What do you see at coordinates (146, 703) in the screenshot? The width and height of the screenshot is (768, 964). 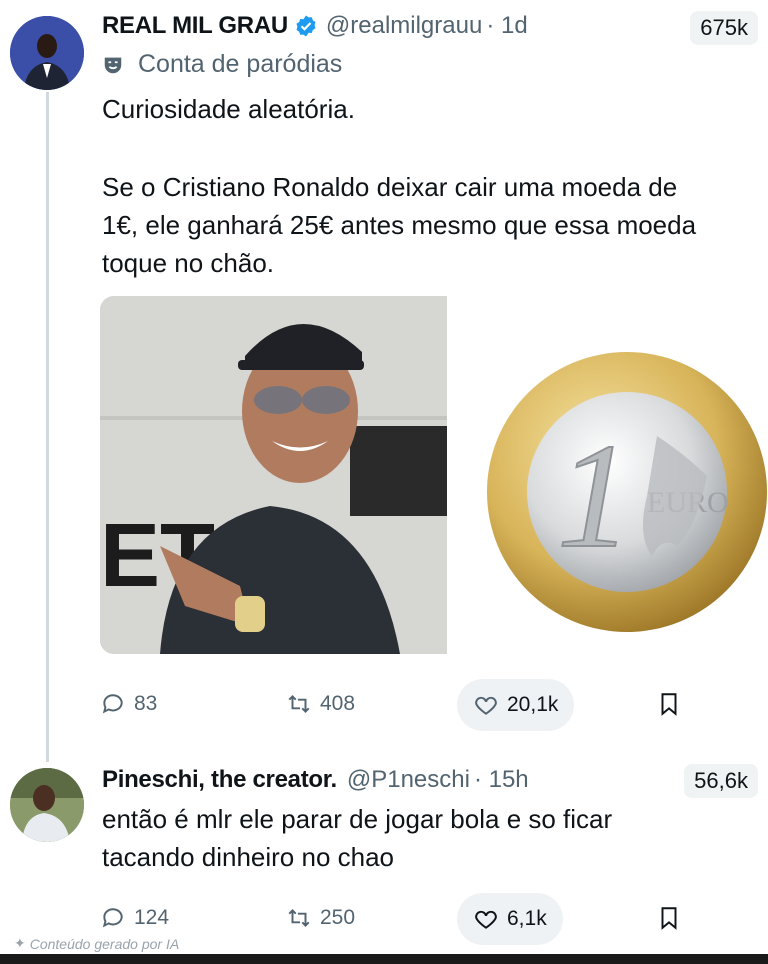 I see `reply-count: 83` at bounding box center [146, 703].